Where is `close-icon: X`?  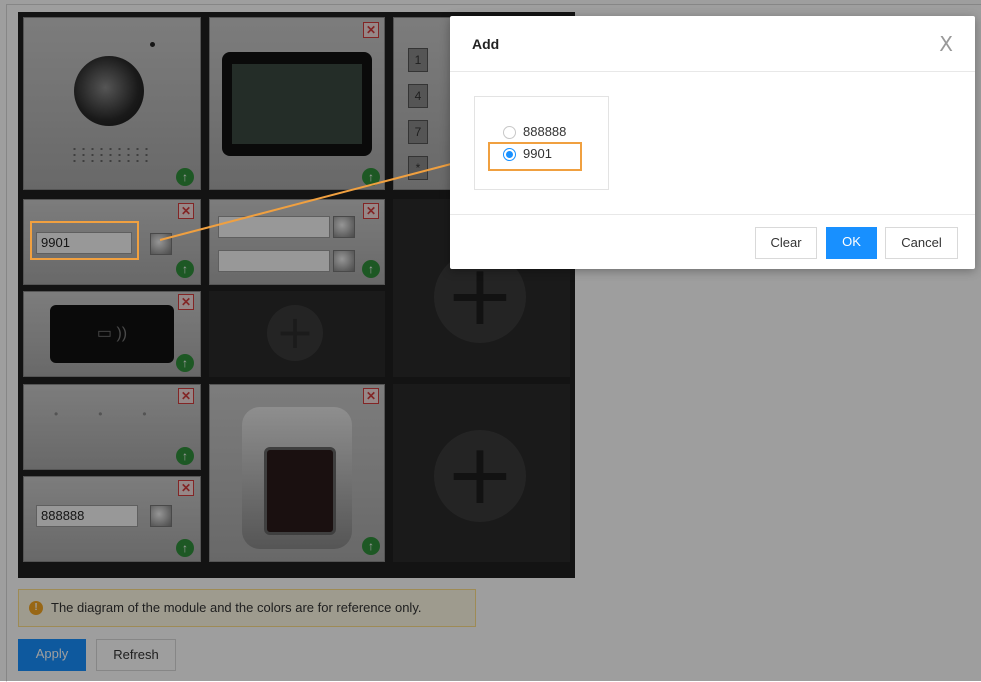
close-icon: X is located at coordinates (946, 44).